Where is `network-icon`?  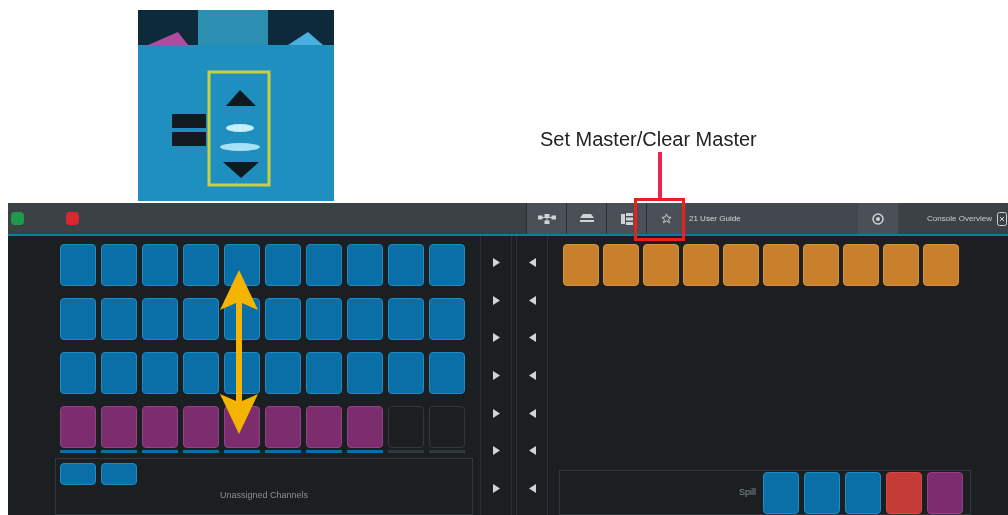
network-icon is located at coordinates (546, 218).